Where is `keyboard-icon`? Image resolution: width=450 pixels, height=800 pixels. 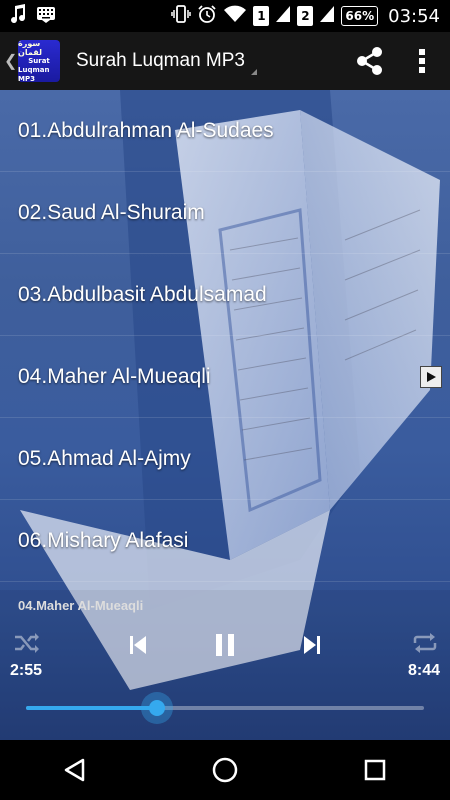 keyboard-icon is located at coordinates (46, 16).